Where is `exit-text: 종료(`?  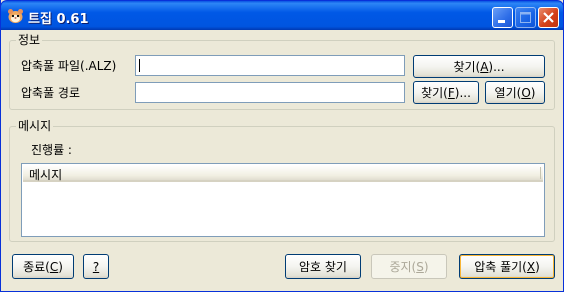 exit-text: 종료( is located at coordinates (36, 267).